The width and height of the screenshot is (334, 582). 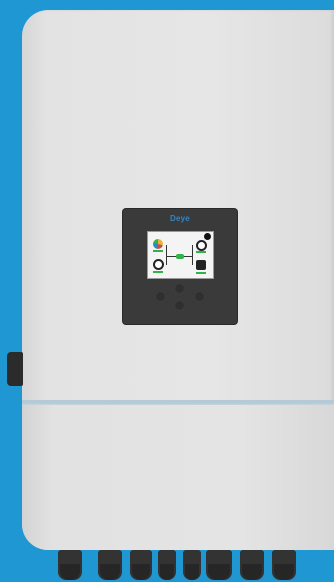 What do you see at coordinates (201, 245) in the screenshot?
I see `grid-icon` at bounding box center [201, 245].